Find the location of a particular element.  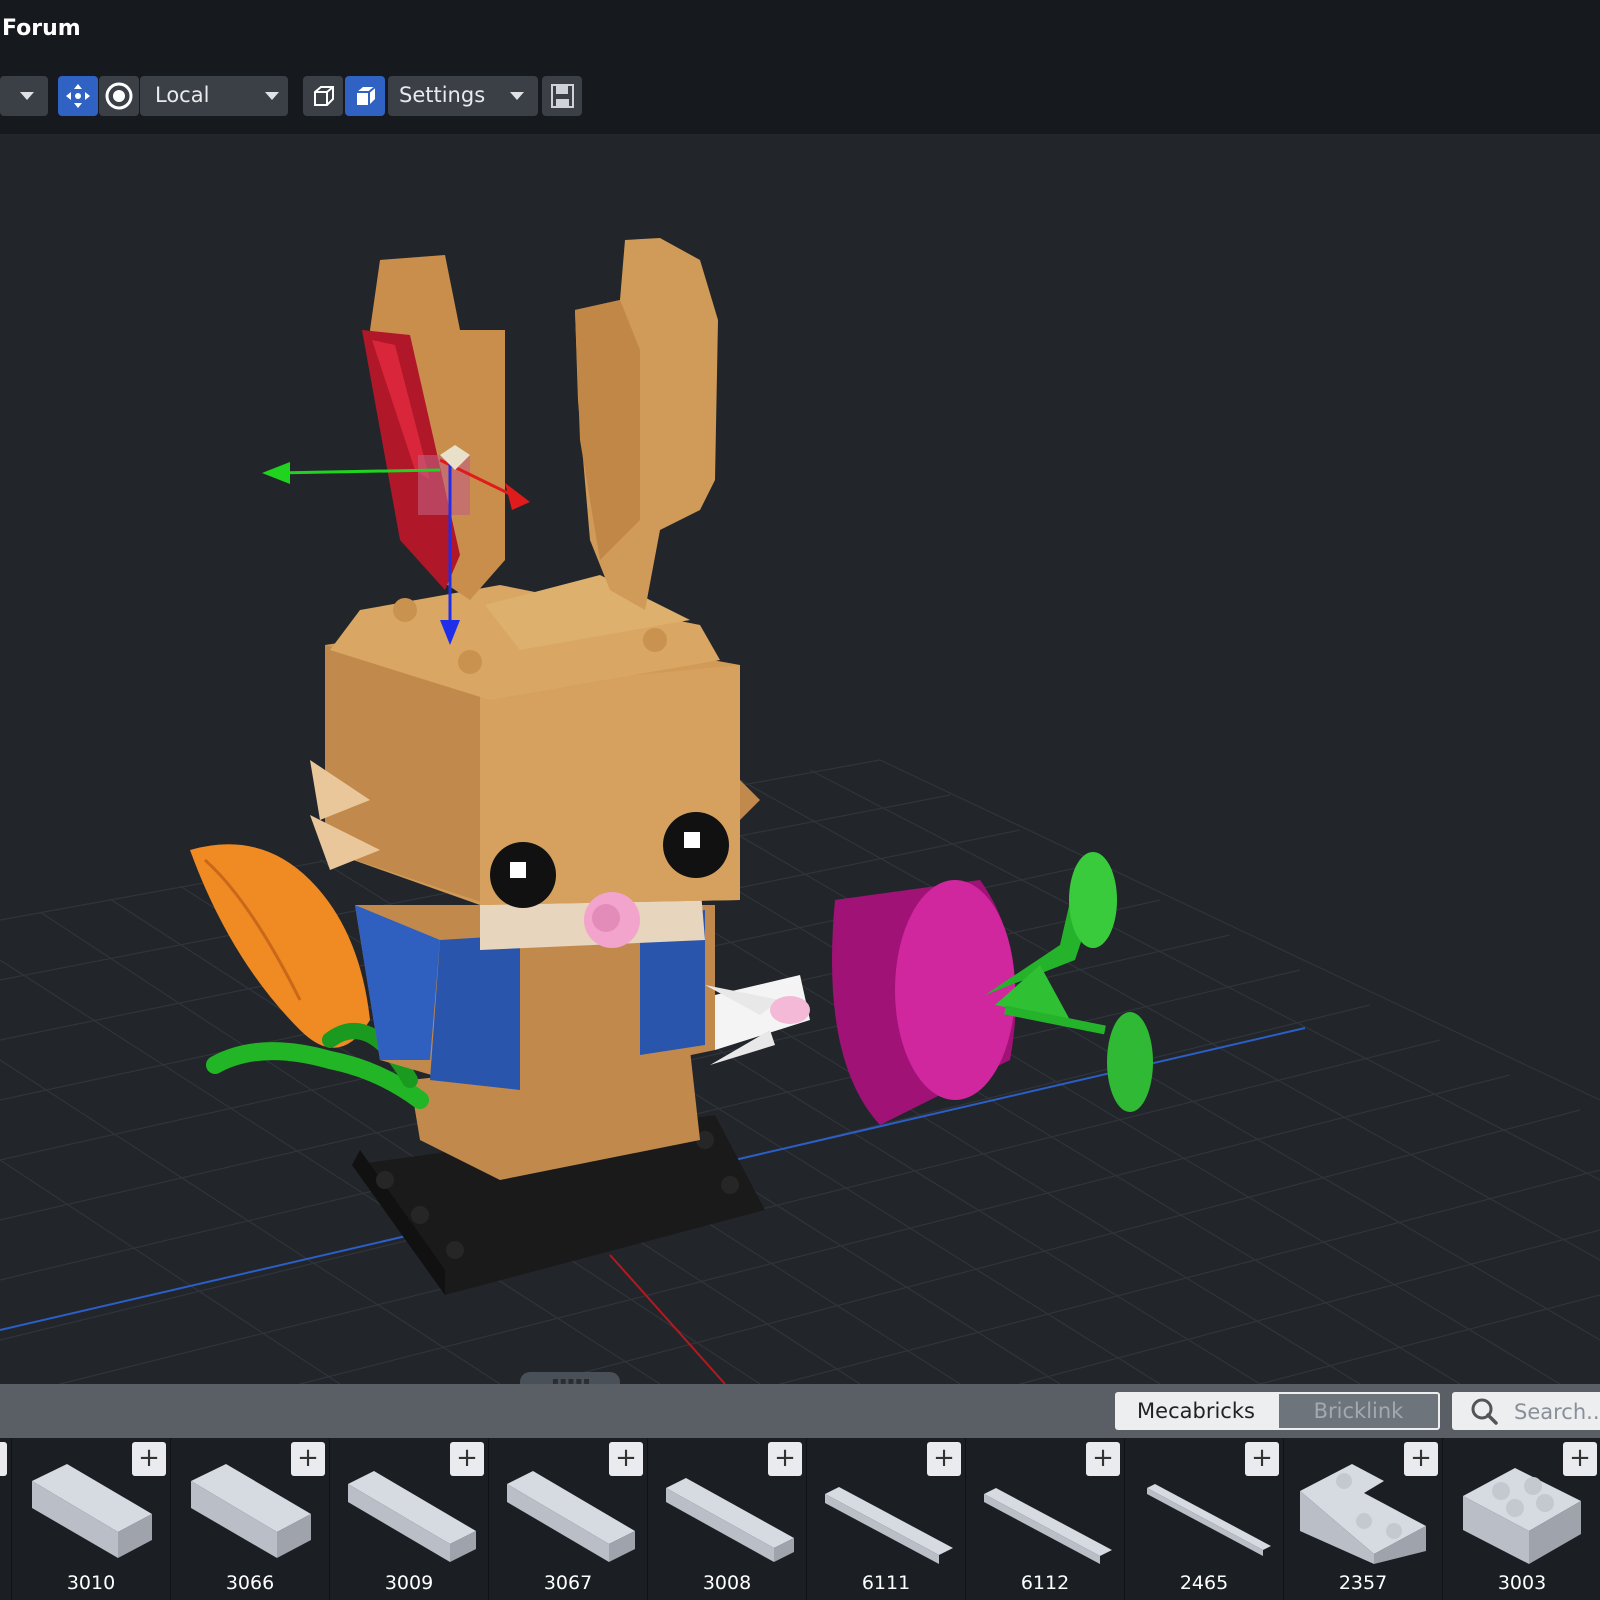

tab-mecabricks-label: Mecabricks is located at coordinates (1196, 1411).